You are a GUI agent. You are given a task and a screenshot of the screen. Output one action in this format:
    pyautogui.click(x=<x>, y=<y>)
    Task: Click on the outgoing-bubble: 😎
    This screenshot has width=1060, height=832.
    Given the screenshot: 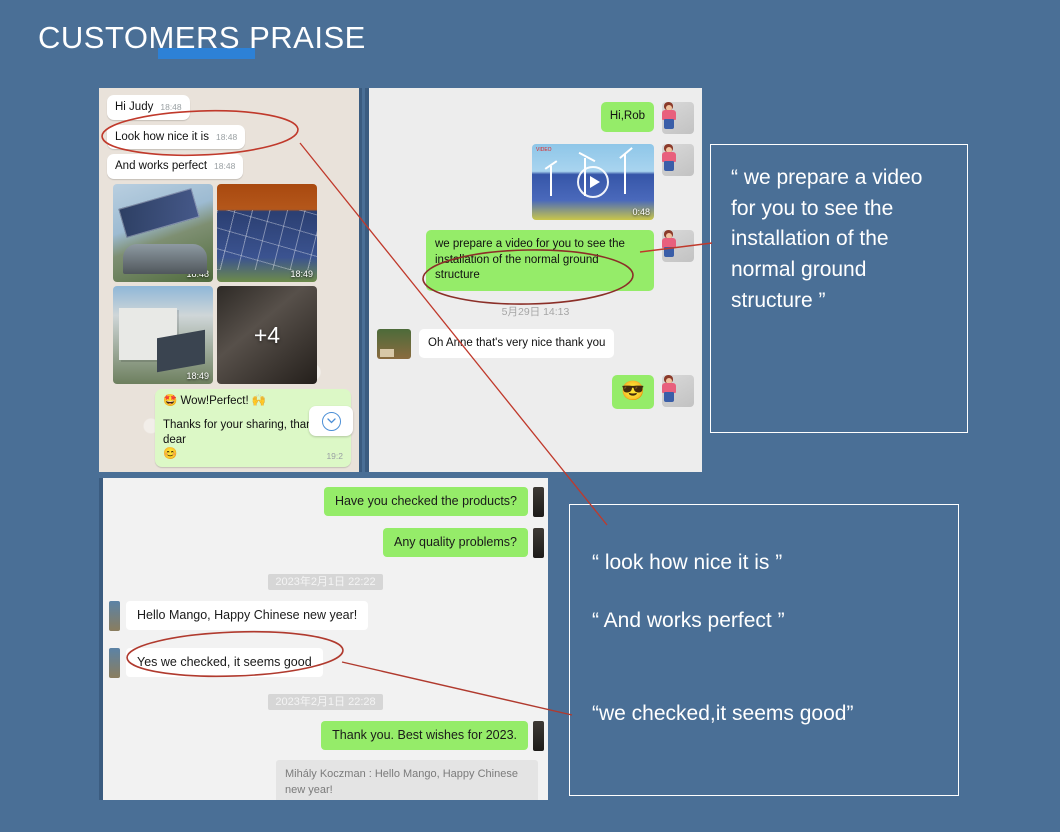 What is the action you would take?
    pyautogui.click(x=633, y=392)
    